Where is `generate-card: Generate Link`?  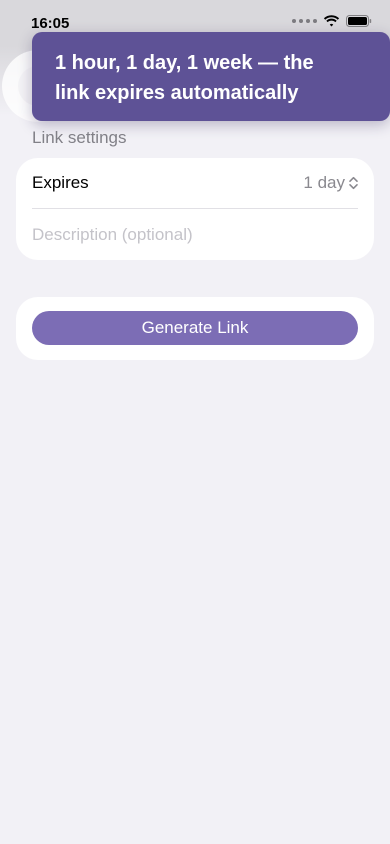
generate-card: Generate Link is located at coordinates (195, 328).